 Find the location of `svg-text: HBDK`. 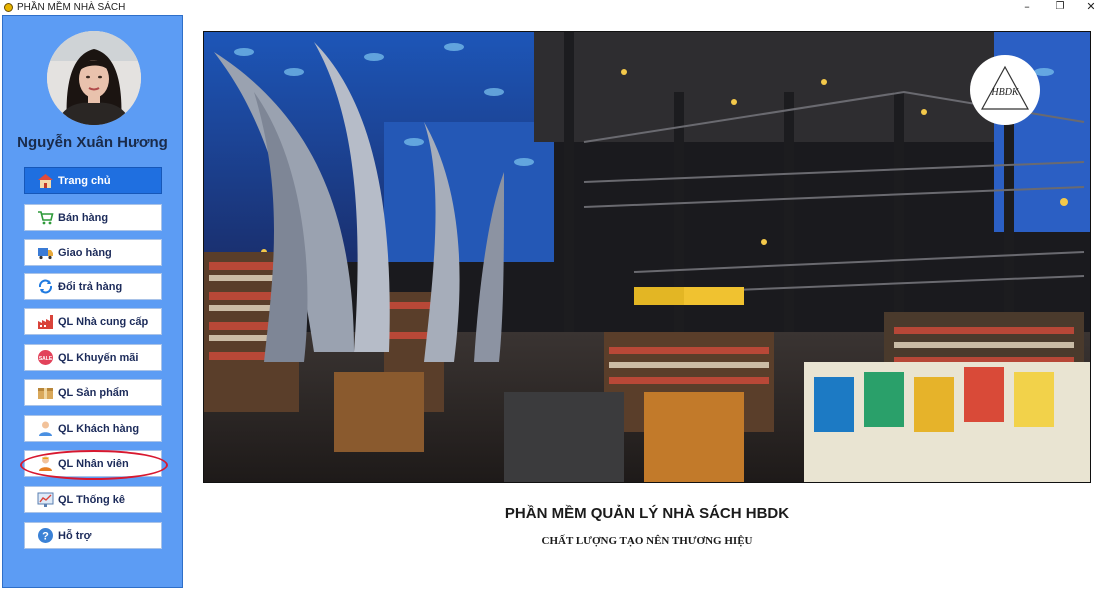

svg-text: HBDK is located at coordinates (1005, 92).